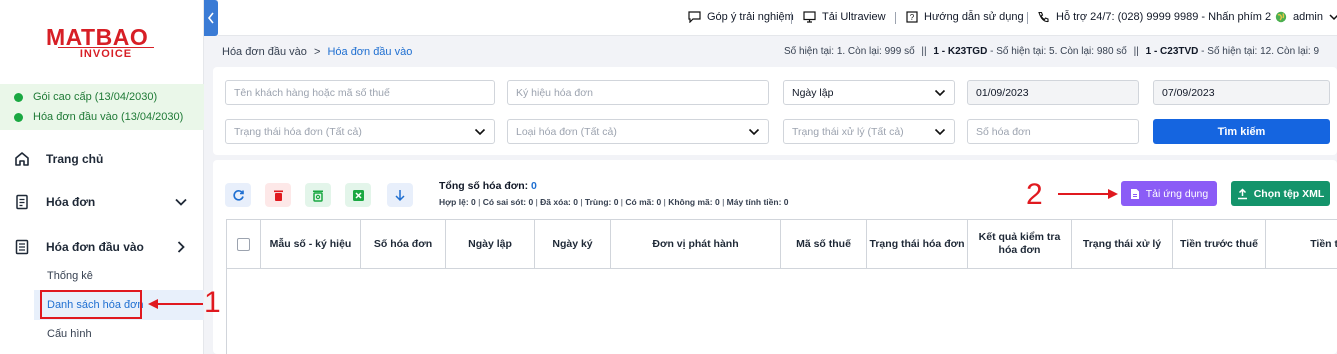 This screenshot has width=1337, height=354. I want to click on col-signed-date: Ngày ký, so click(573, 244).